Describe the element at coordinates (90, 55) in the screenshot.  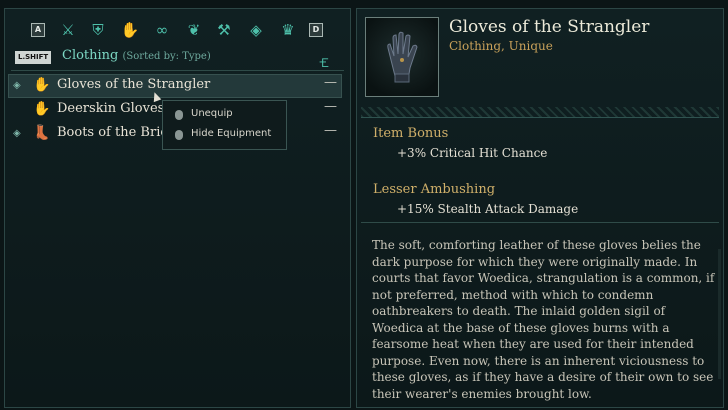
I see `category-label: Clothing` at that location.